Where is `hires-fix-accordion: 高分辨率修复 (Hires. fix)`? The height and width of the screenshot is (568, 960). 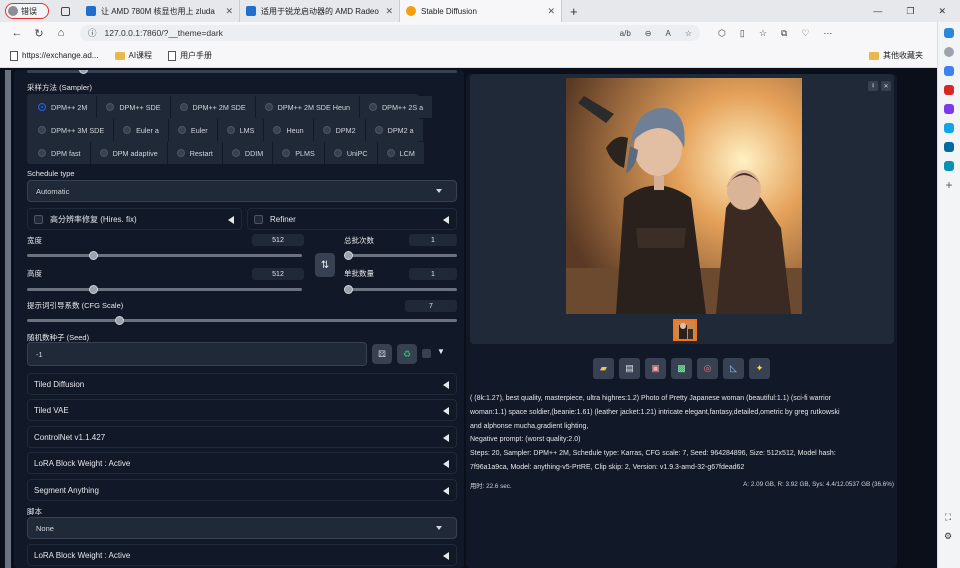
hires-fix-accordion: 高分辨率修复 (Hires. fix) is located at coordinates (134, 219).